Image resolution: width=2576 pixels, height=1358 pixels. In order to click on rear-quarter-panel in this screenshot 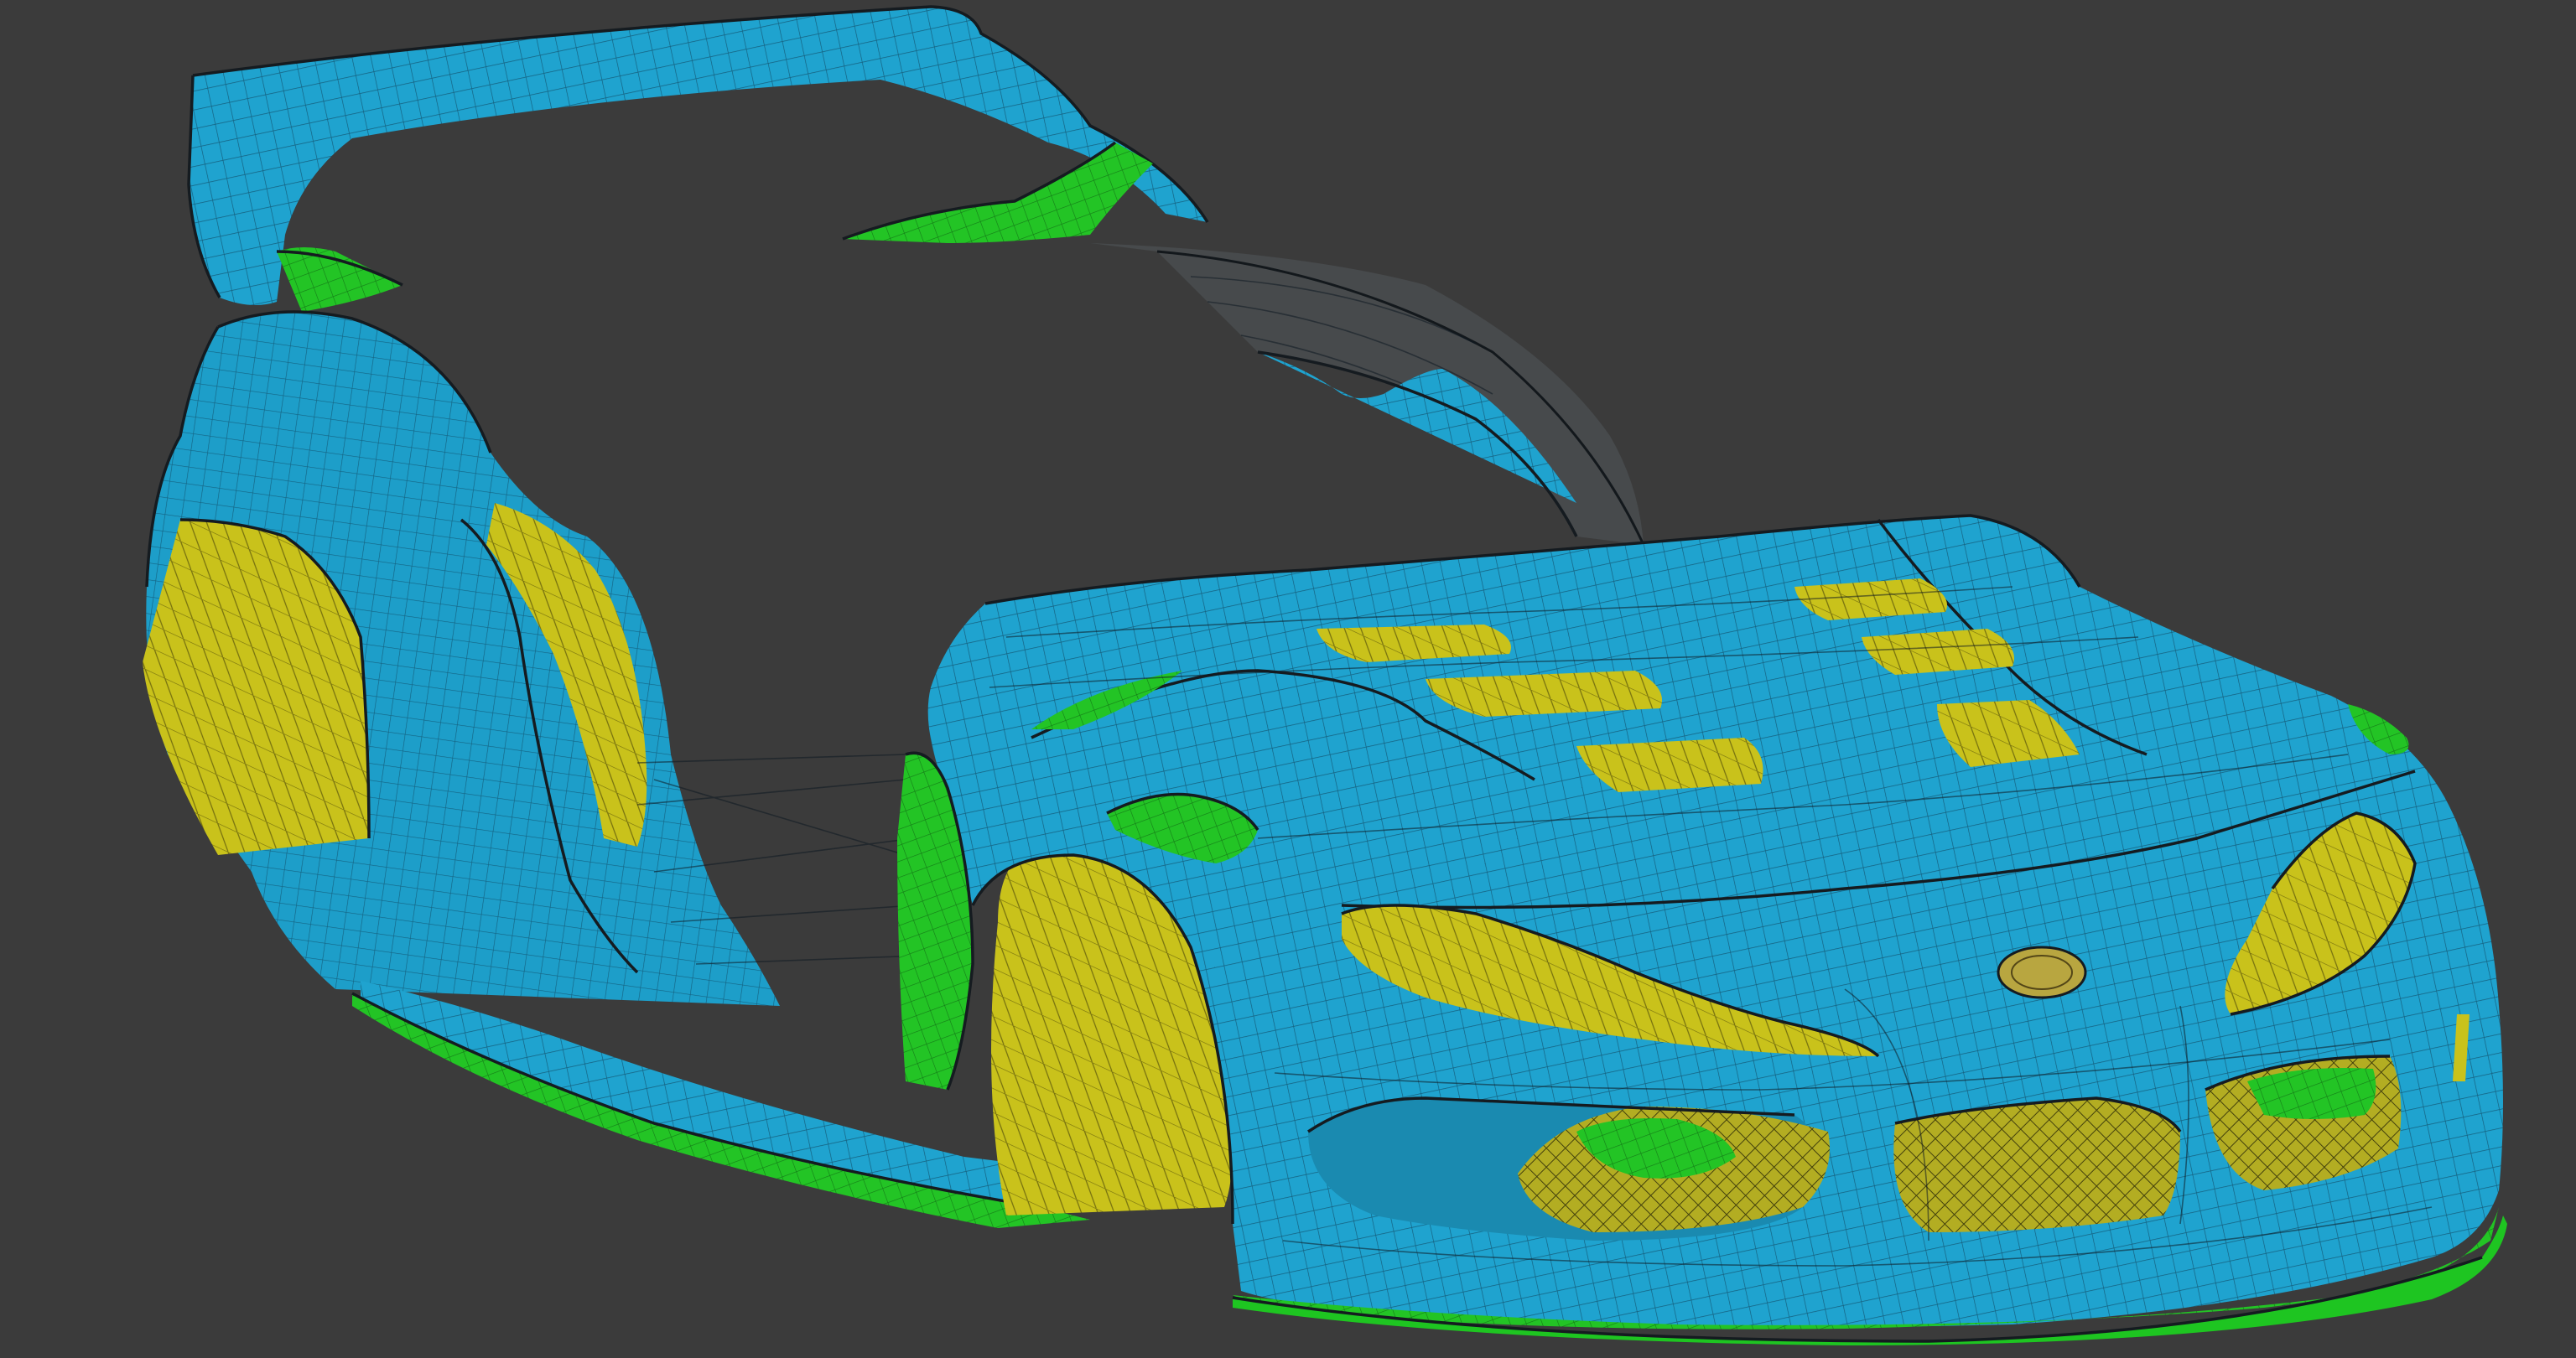, I will do `click(461, 658)`.